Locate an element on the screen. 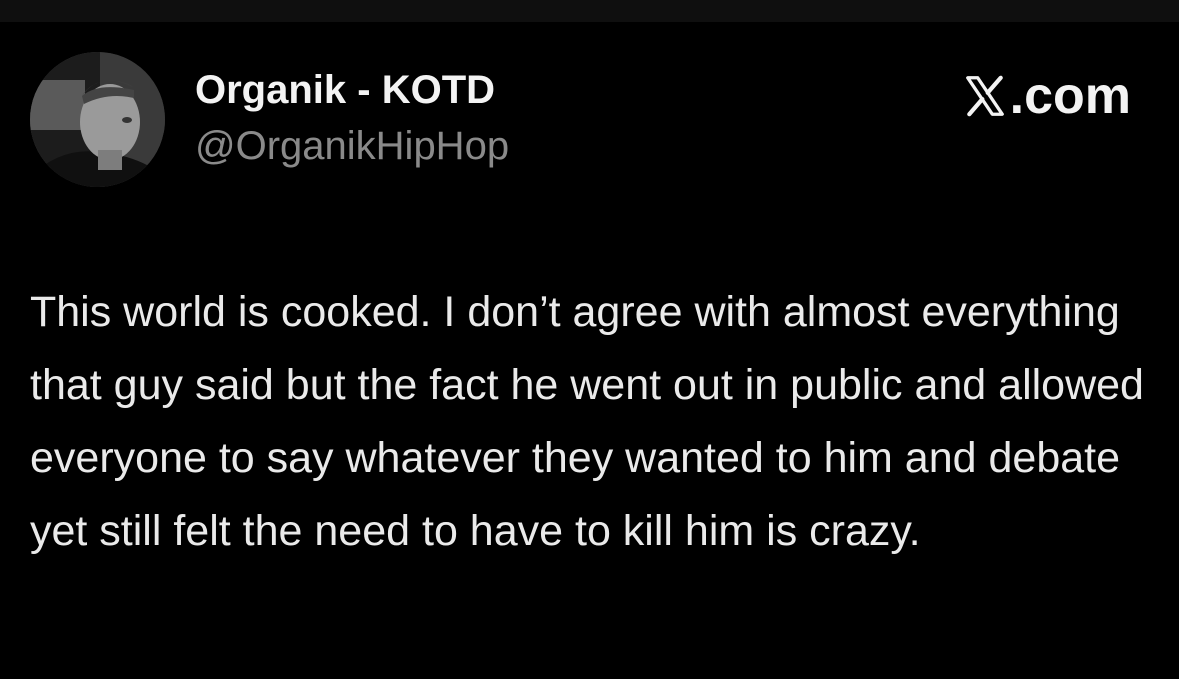 The height and width of the screenshot is (679, 1179). x-logo-icon is located at coordinates (984, 96).